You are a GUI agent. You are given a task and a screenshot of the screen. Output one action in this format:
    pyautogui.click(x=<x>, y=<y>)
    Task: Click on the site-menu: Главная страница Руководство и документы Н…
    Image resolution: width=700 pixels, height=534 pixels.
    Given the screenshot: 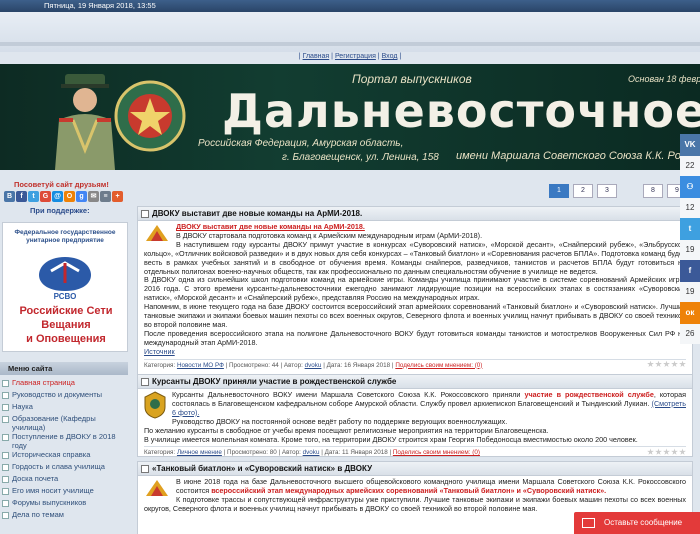 What is the action you would take?
    pyautogui.click(x=64, y=450)
    